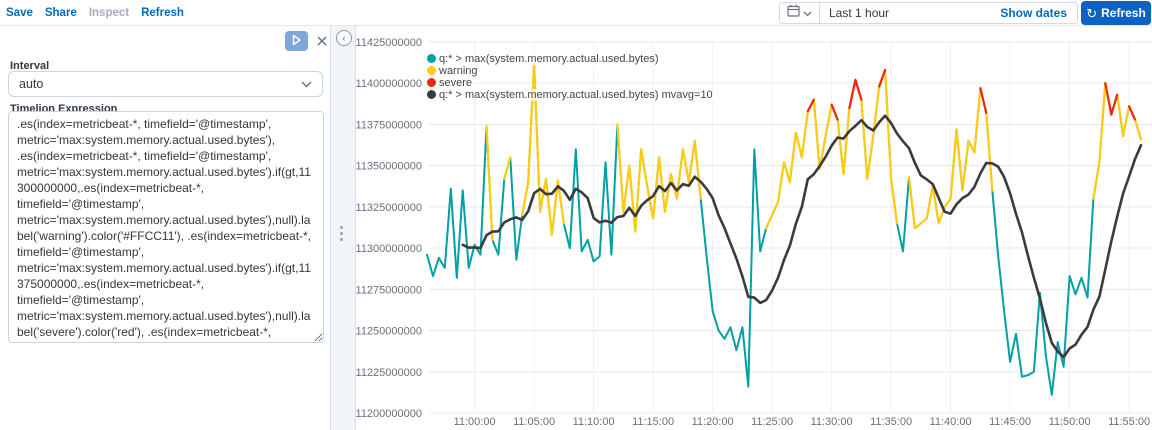  Describe the element at coordinates (594, 422) in the screenshot. I see `svg-text: 11:10:00` at that location.